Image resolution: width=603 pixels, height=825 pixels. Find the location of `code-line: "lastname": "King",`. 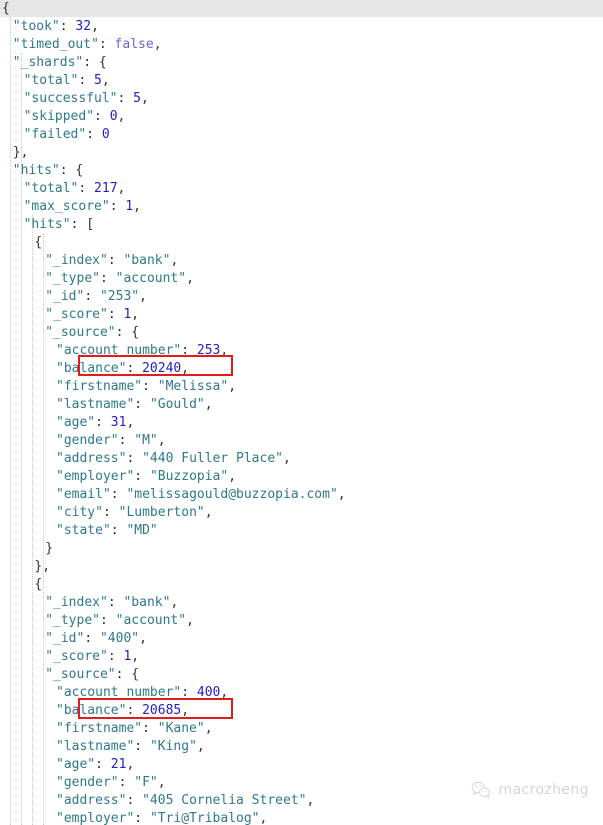

code-line: "lastname": "King", is located at coordinates (130, 746).